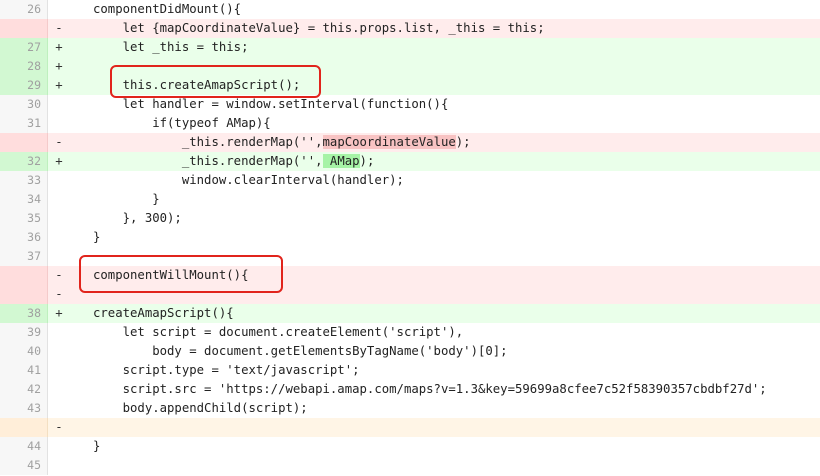  What do you see at coordinates (200, 408) in the screenshot?
I see `code-text: body.appendChild(script);` at bounding box center [200, 408].